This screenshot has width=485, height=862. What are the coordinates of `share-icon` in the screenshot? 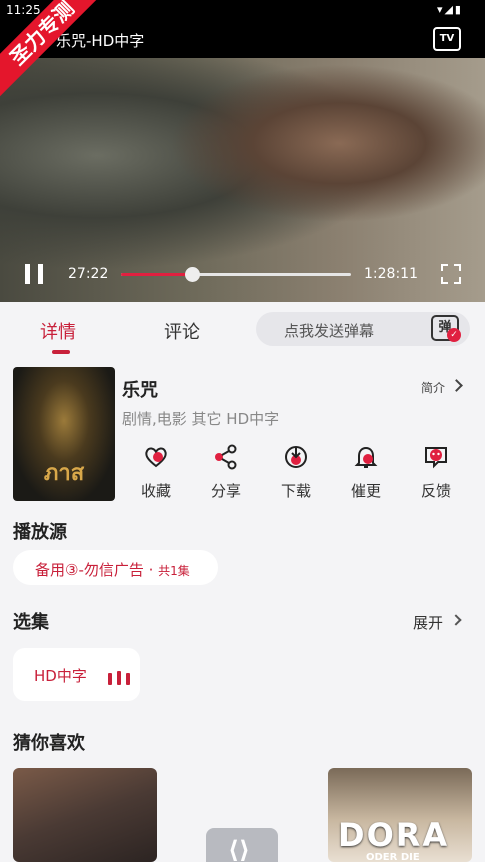 It's located at (226, 457).